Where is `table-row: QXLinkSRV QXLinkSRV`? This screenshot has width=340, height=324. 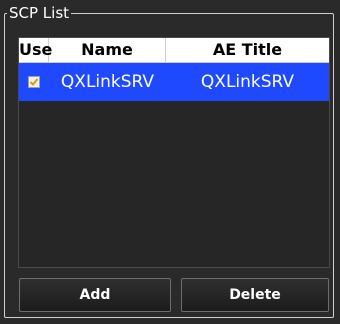
table-row: QXLinkSRV QXLinkSRV is located at coordinates (174, 82).